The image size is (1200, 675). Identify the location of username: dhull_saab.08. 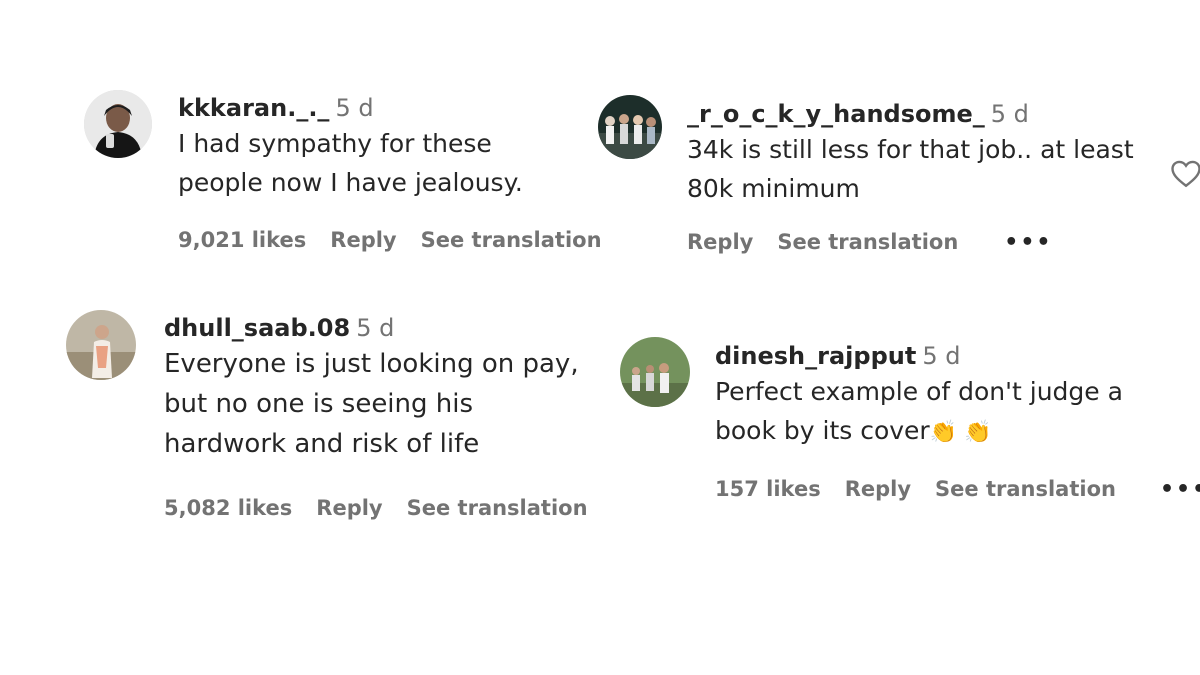
(257, 328).